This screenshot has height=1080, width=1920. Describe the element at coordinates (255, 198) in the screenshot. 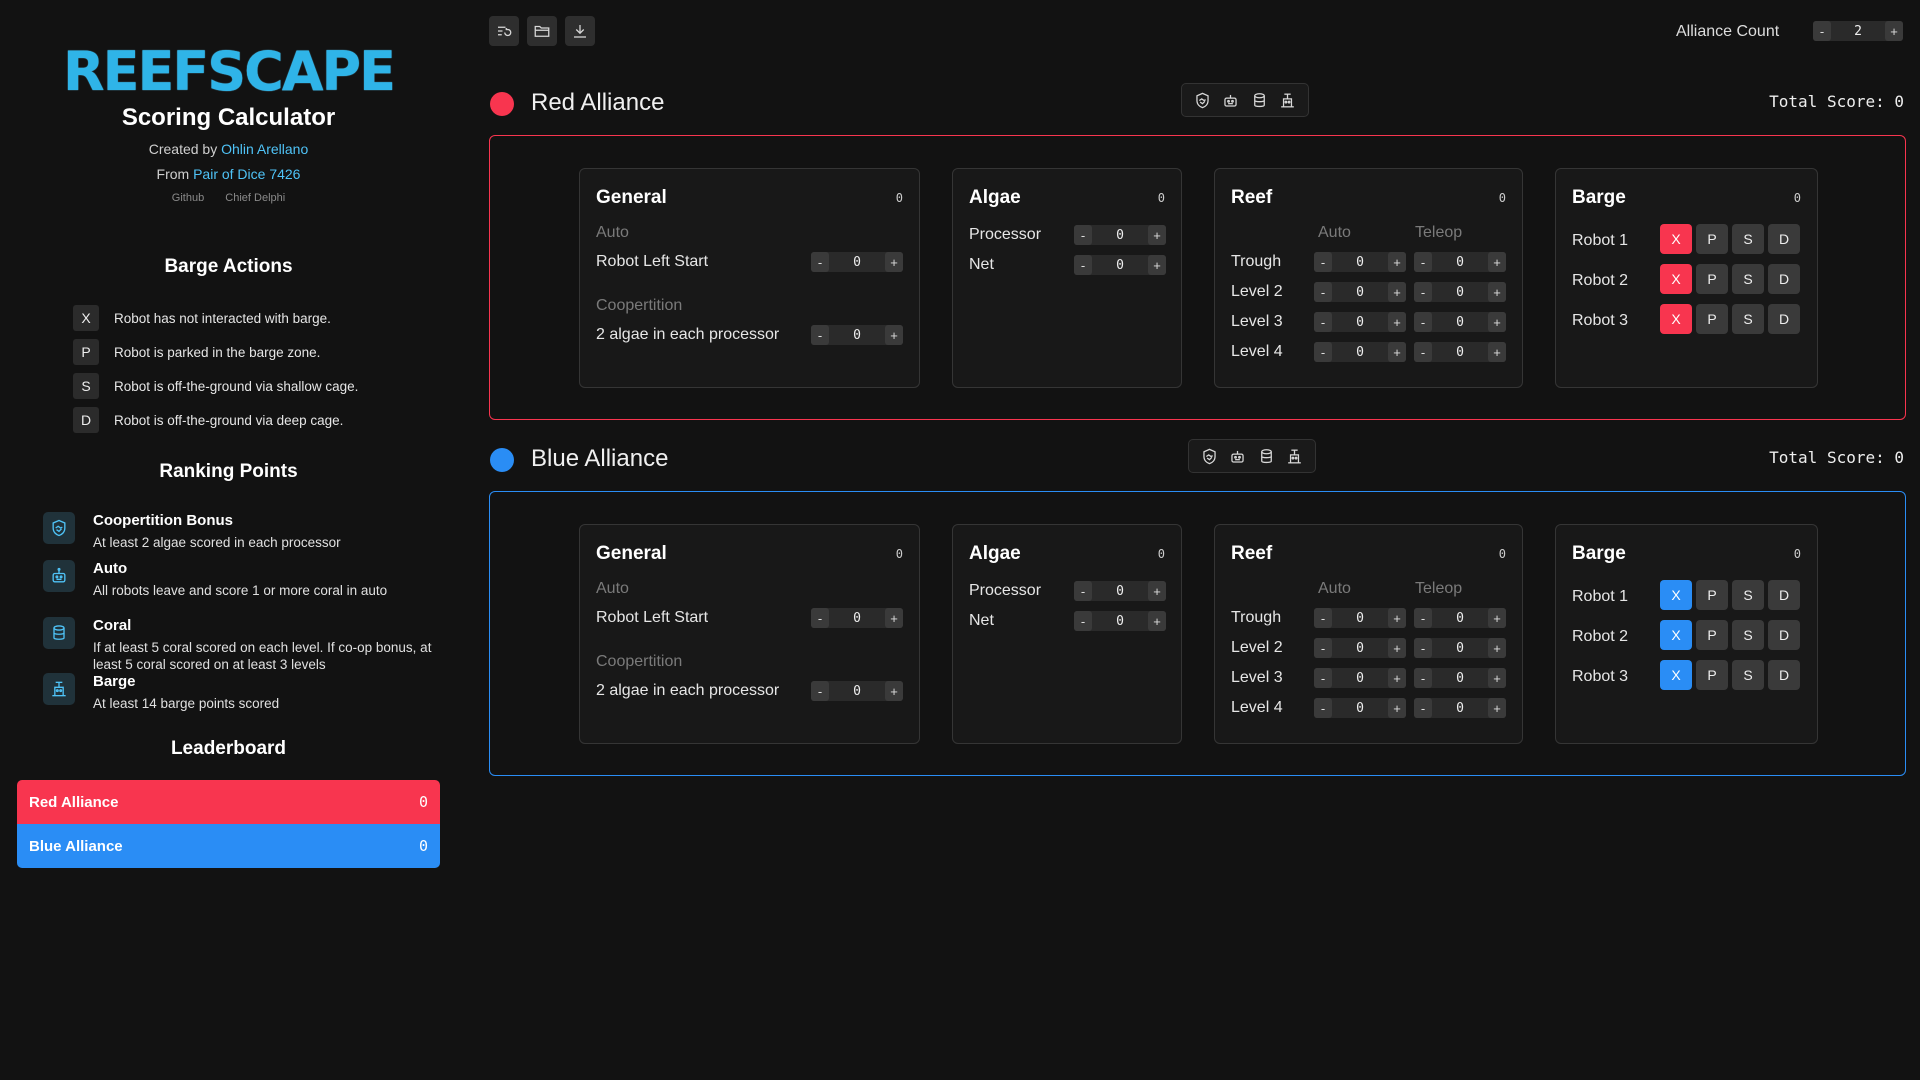

I see `chief-delphi-link: Chief Delphi` at that location.